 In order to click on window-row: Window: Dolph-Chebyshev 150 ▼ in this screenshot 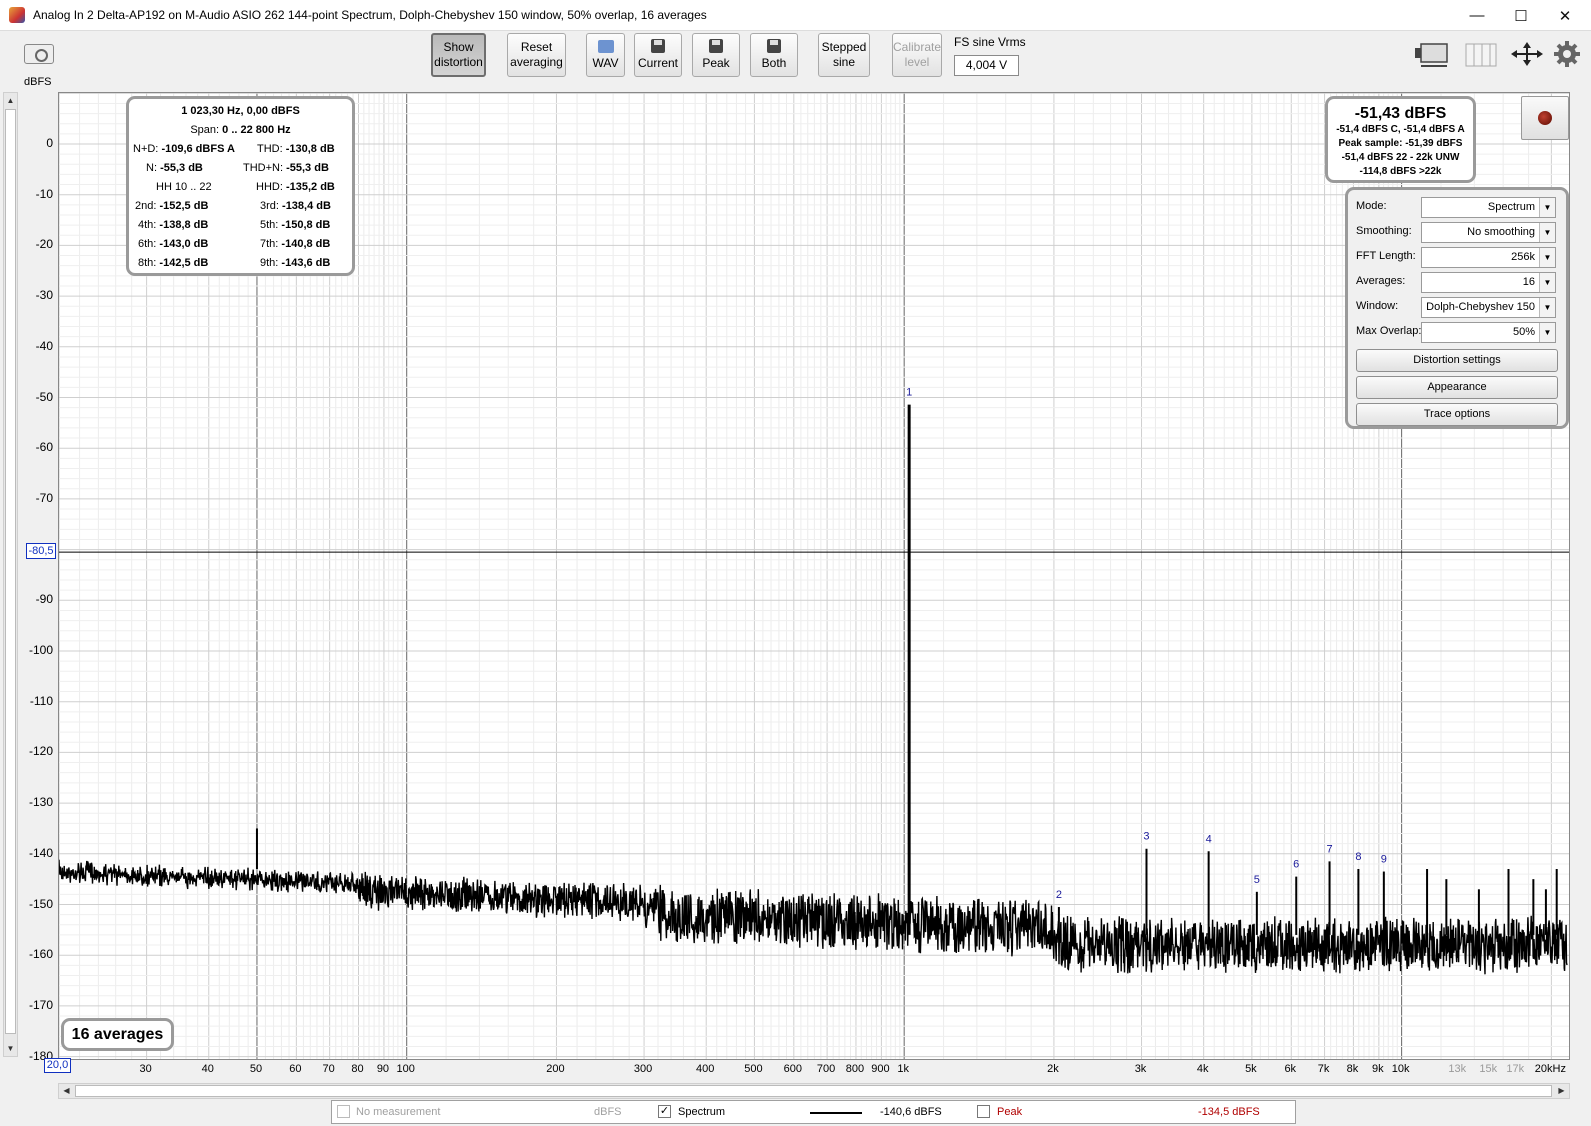, I will do `click(1458, 307)`.